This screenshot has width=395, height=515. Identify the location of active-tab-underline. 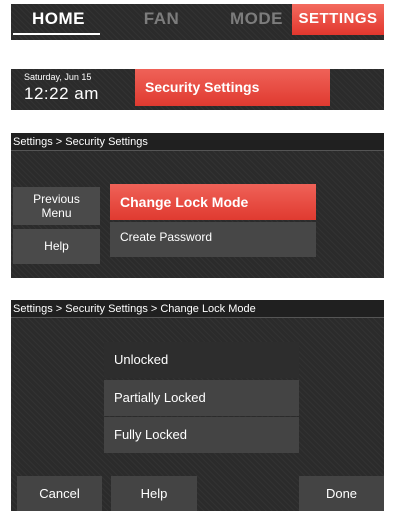
(56, 34).